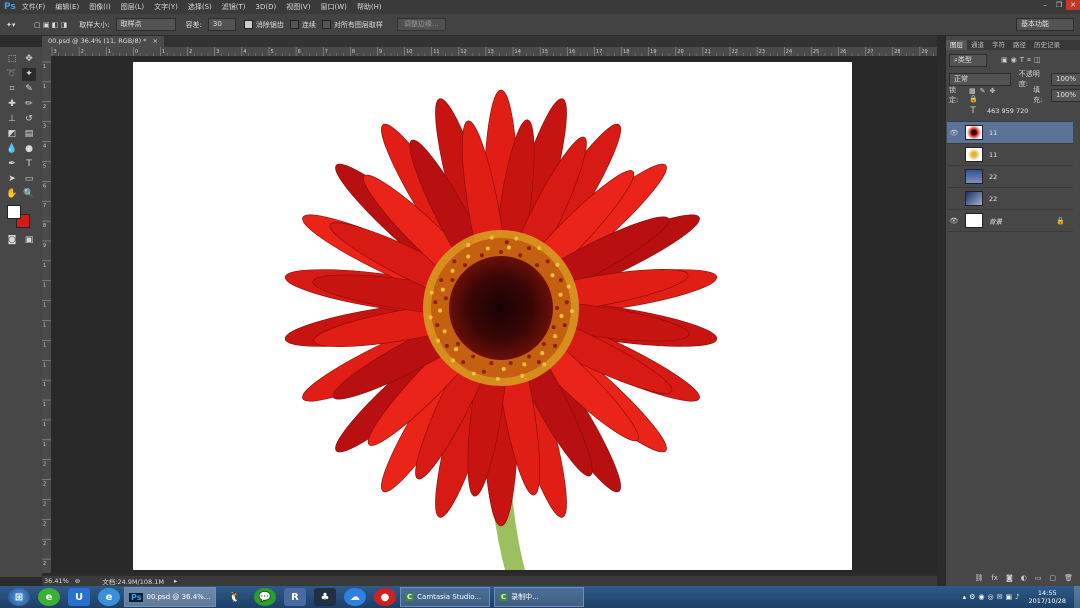  I want to click on show-desktop-button, so click(1077, 597).